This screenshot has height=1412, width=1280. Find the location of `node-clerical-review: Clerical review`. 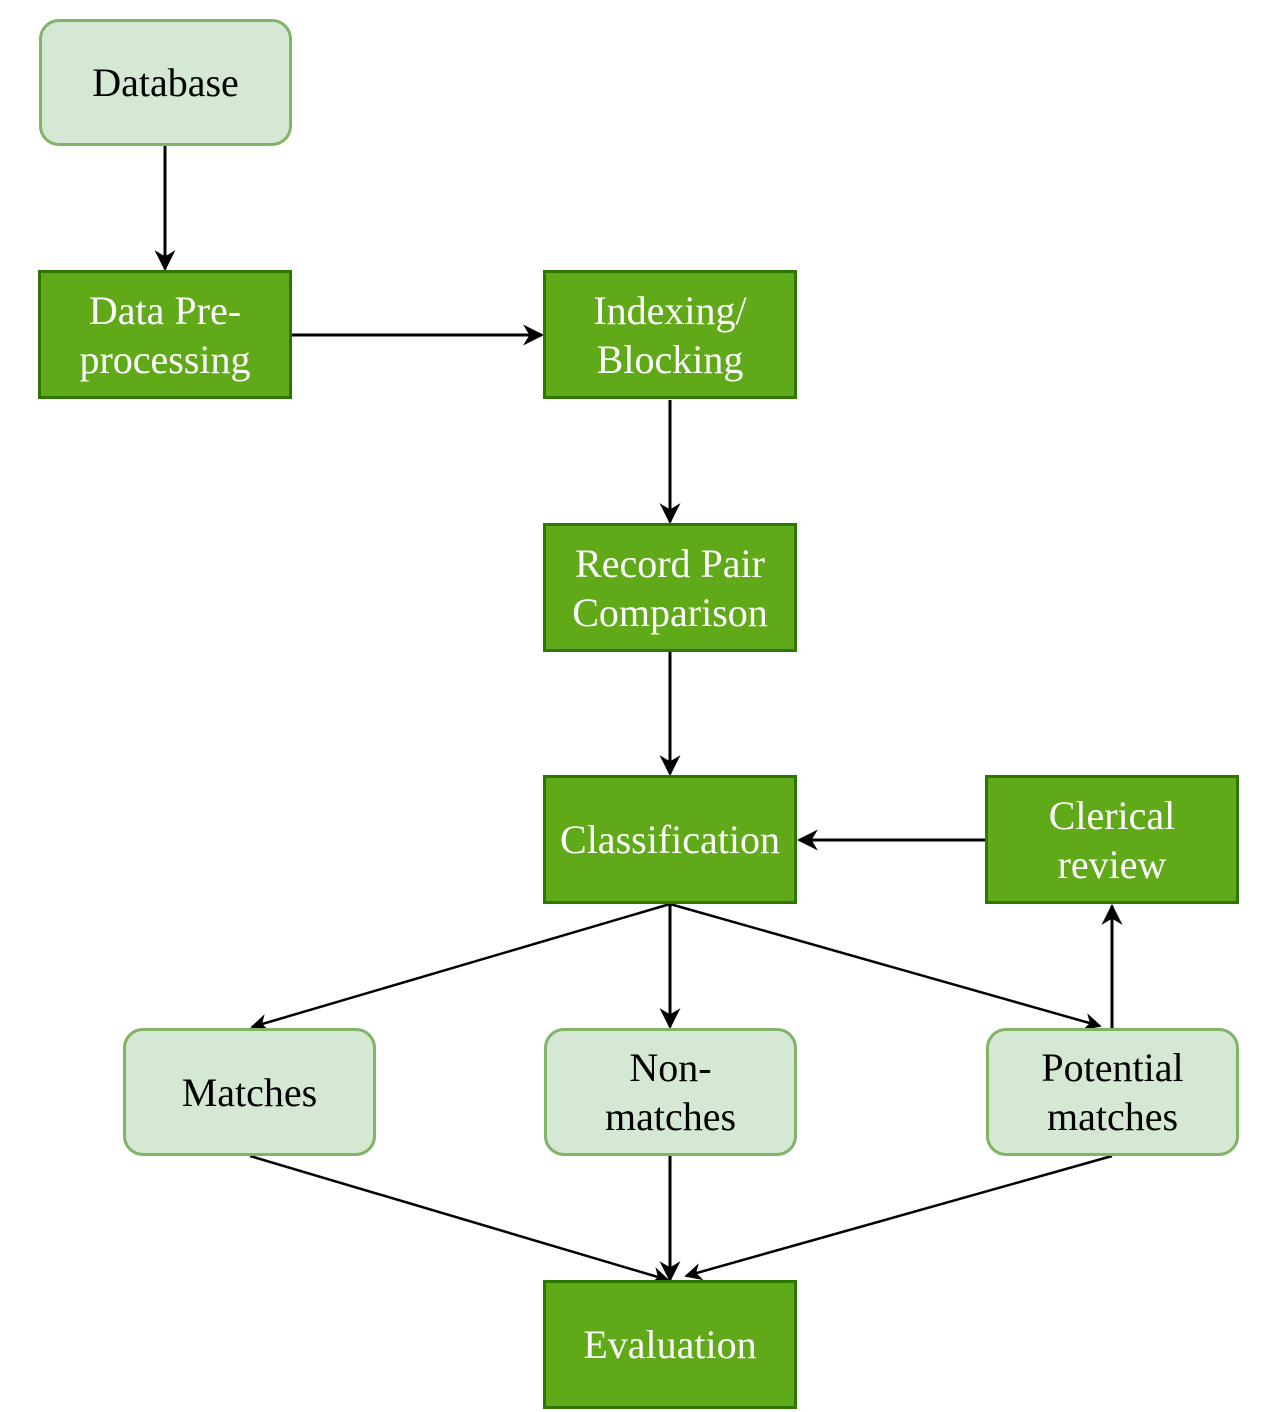

node-clerical-review: Clerical review is located at coordinates (1112, 839).